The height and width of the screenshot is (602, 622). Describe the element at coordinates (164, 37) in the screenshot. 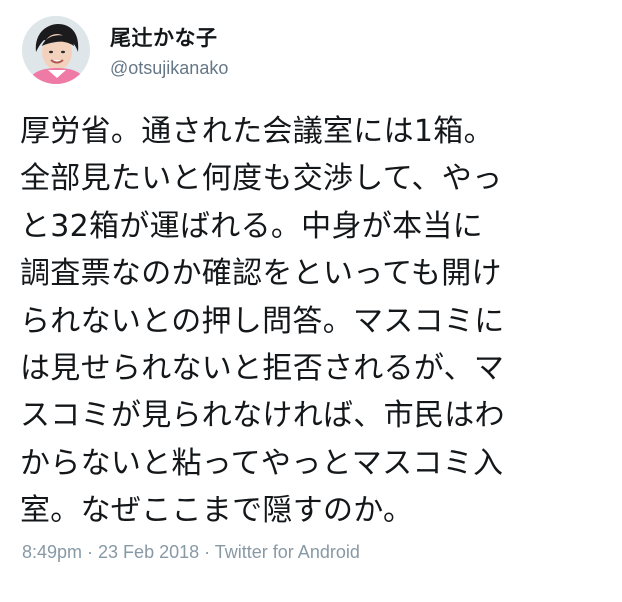

I see `display-name: 尾辻かな子` at that location.